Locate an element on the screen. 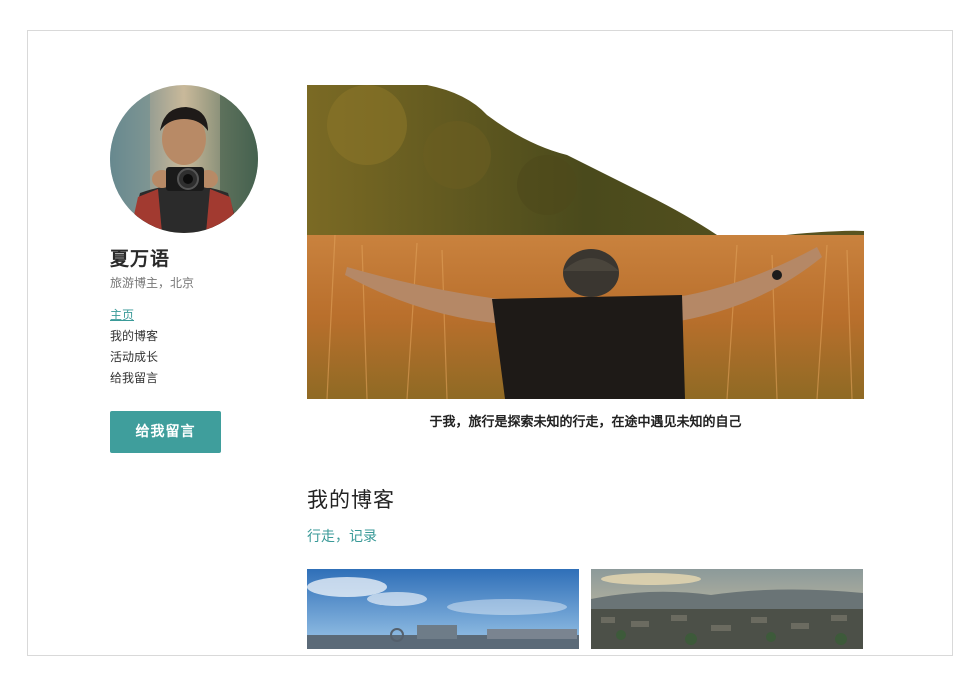 The image size is (980, 684). avatar-photo is located at coordinates (184, 159).